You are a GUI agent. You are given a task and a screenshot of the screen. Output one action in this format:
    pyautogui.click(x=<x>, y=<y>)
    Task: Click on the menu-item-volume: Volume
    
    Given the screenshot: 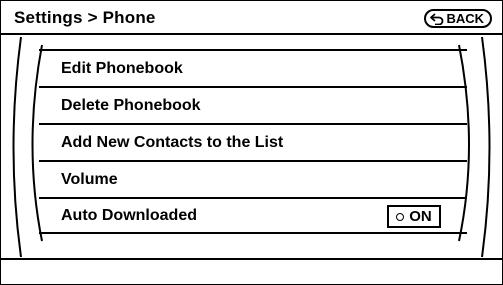 What is the action you would take?
    pyautogui.click(x=253, y=178)
    